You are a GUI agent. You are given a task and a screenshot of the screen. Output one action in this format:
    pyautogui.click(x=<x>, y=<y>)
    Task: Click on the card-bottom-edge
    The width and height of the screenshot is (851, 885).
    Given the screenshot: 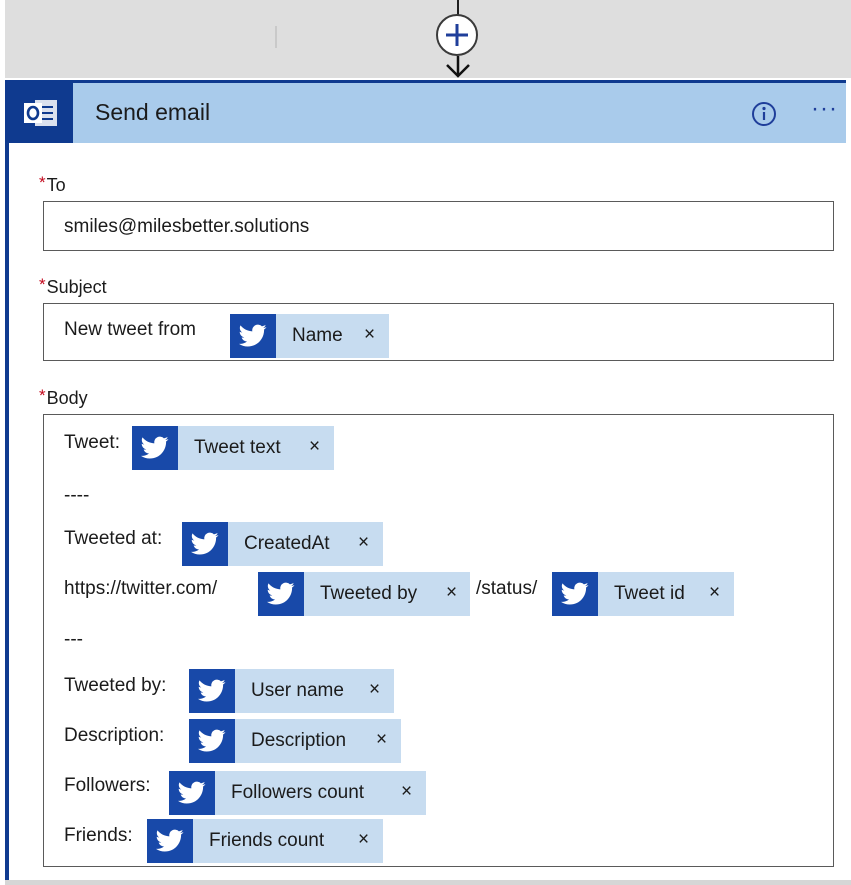 What is the action you would take?
    pyautogui.click(x=428, y=882)
    